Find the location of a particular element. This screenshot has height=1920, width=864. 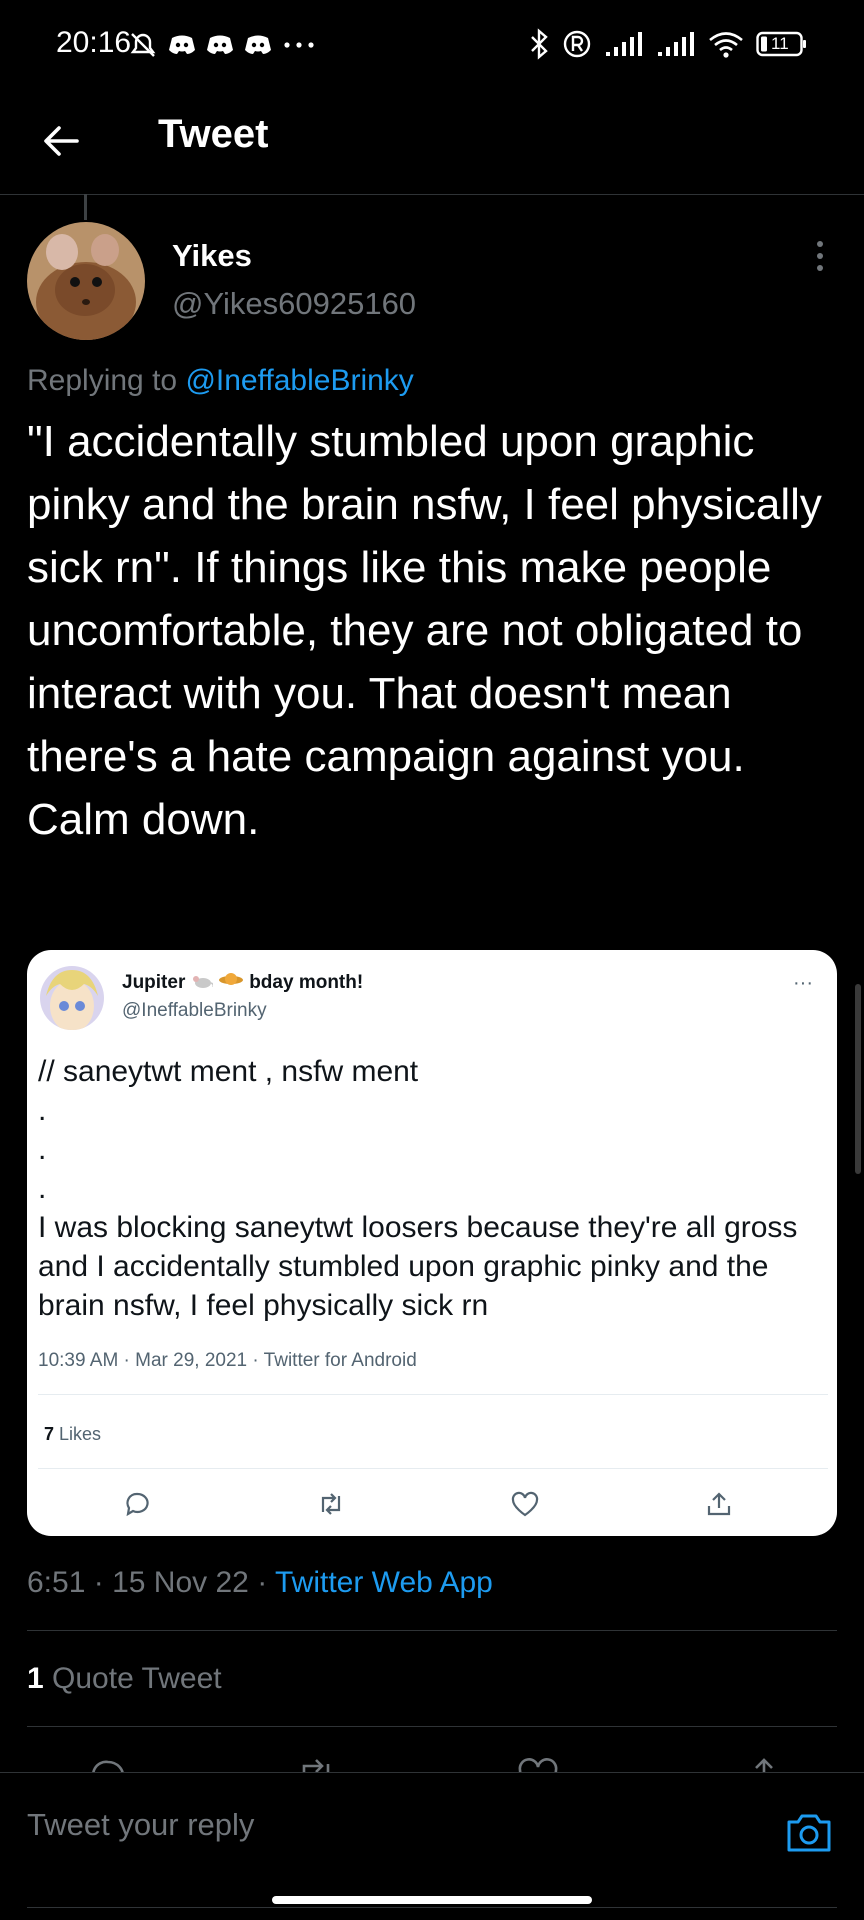

bluetooth-icon is located at coordinates (539, 44).